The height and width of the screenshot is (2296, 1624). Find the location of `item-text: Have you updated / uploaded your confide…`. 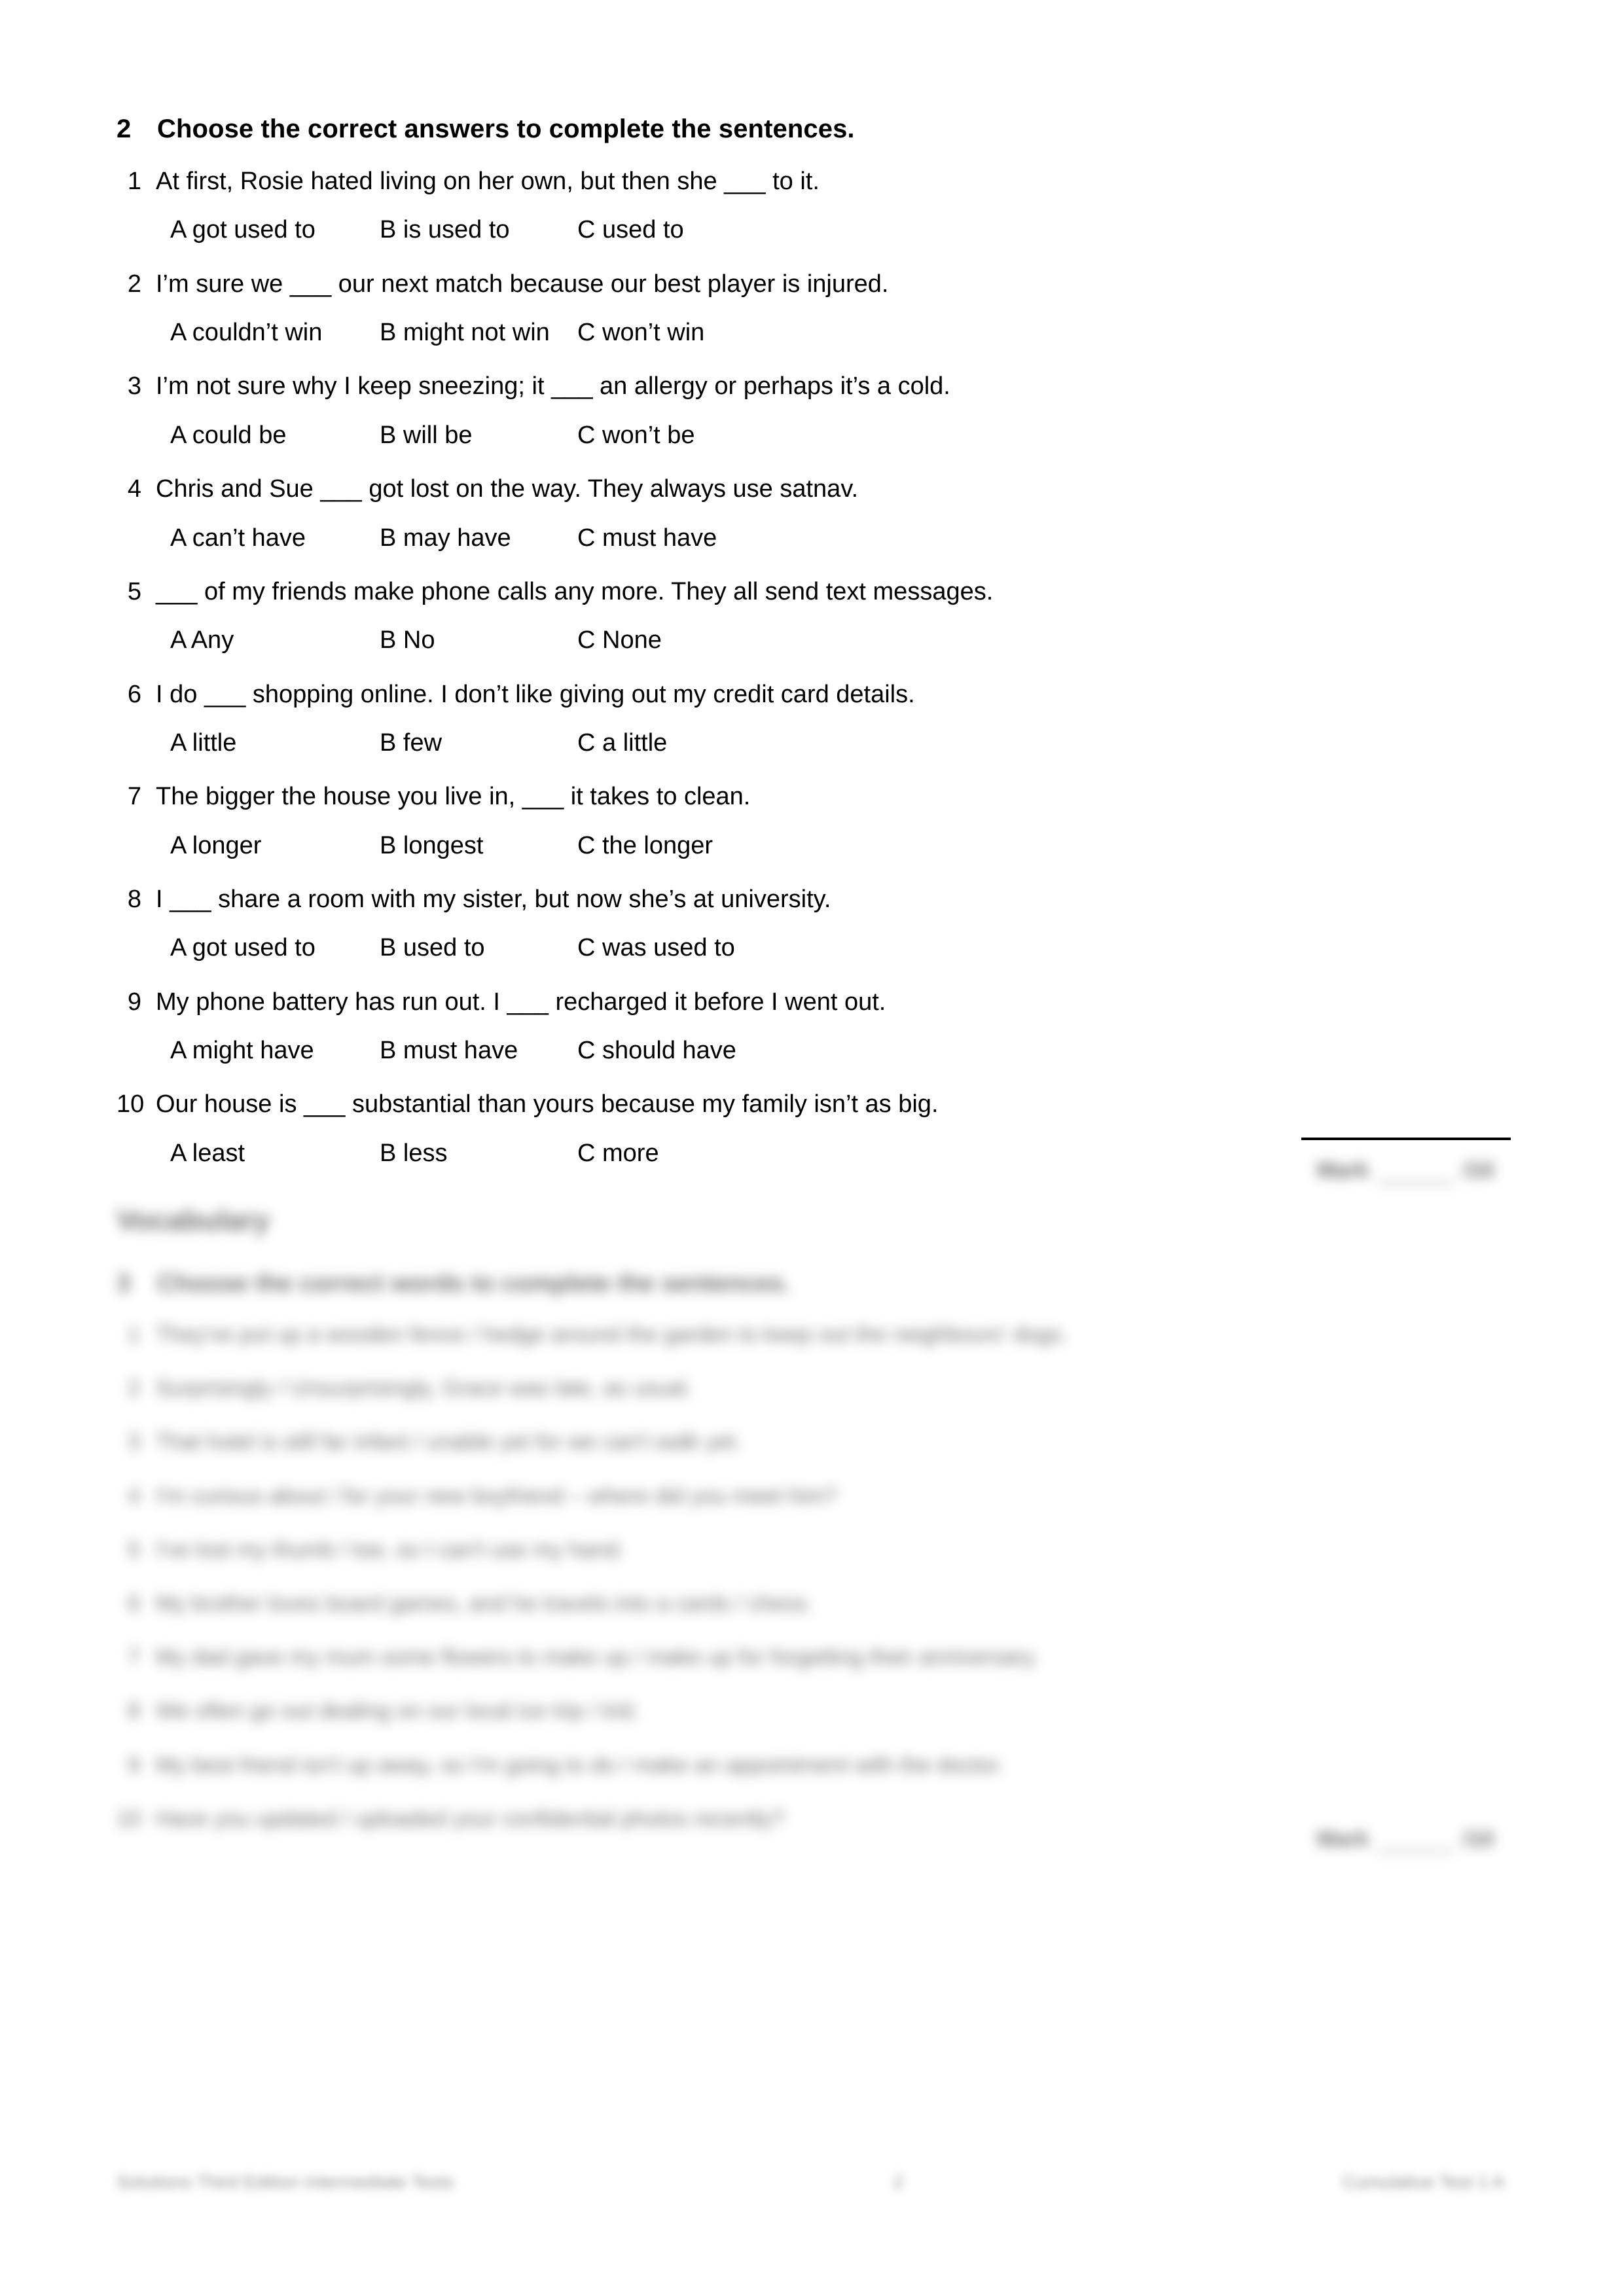

item-text: Have you updated / uploaded your confide… is located at coordinates (823, 1818).